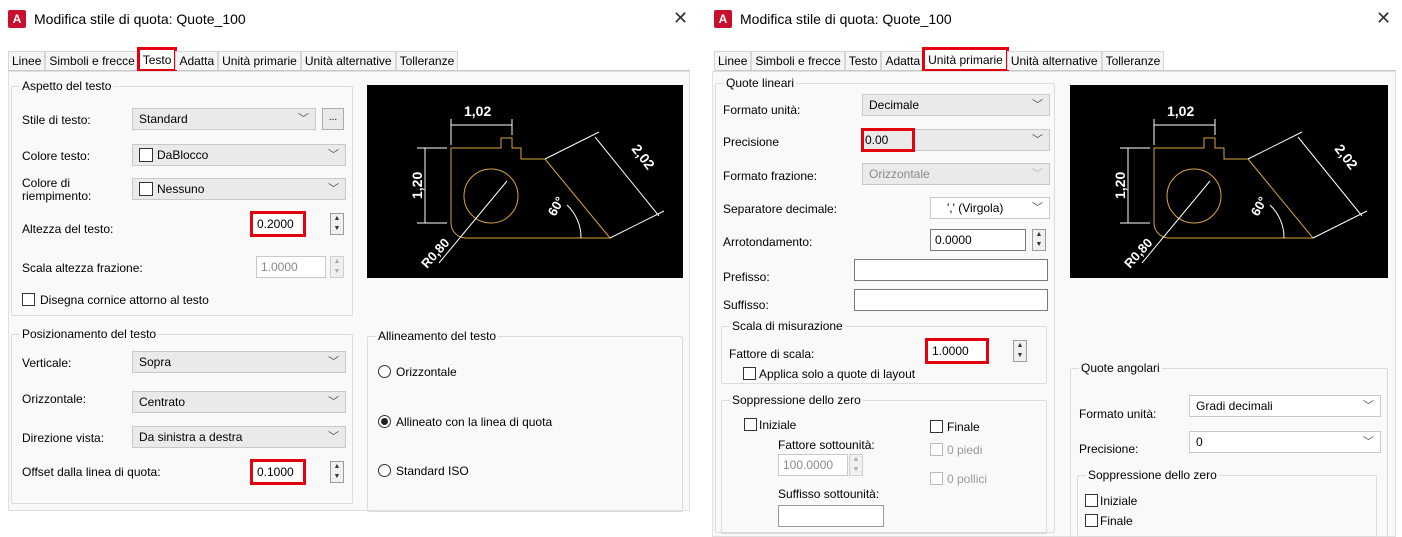 The image size is (1402, 537). I want to click on angular-unit-value: Gradi decimali, so click(1234, 406).